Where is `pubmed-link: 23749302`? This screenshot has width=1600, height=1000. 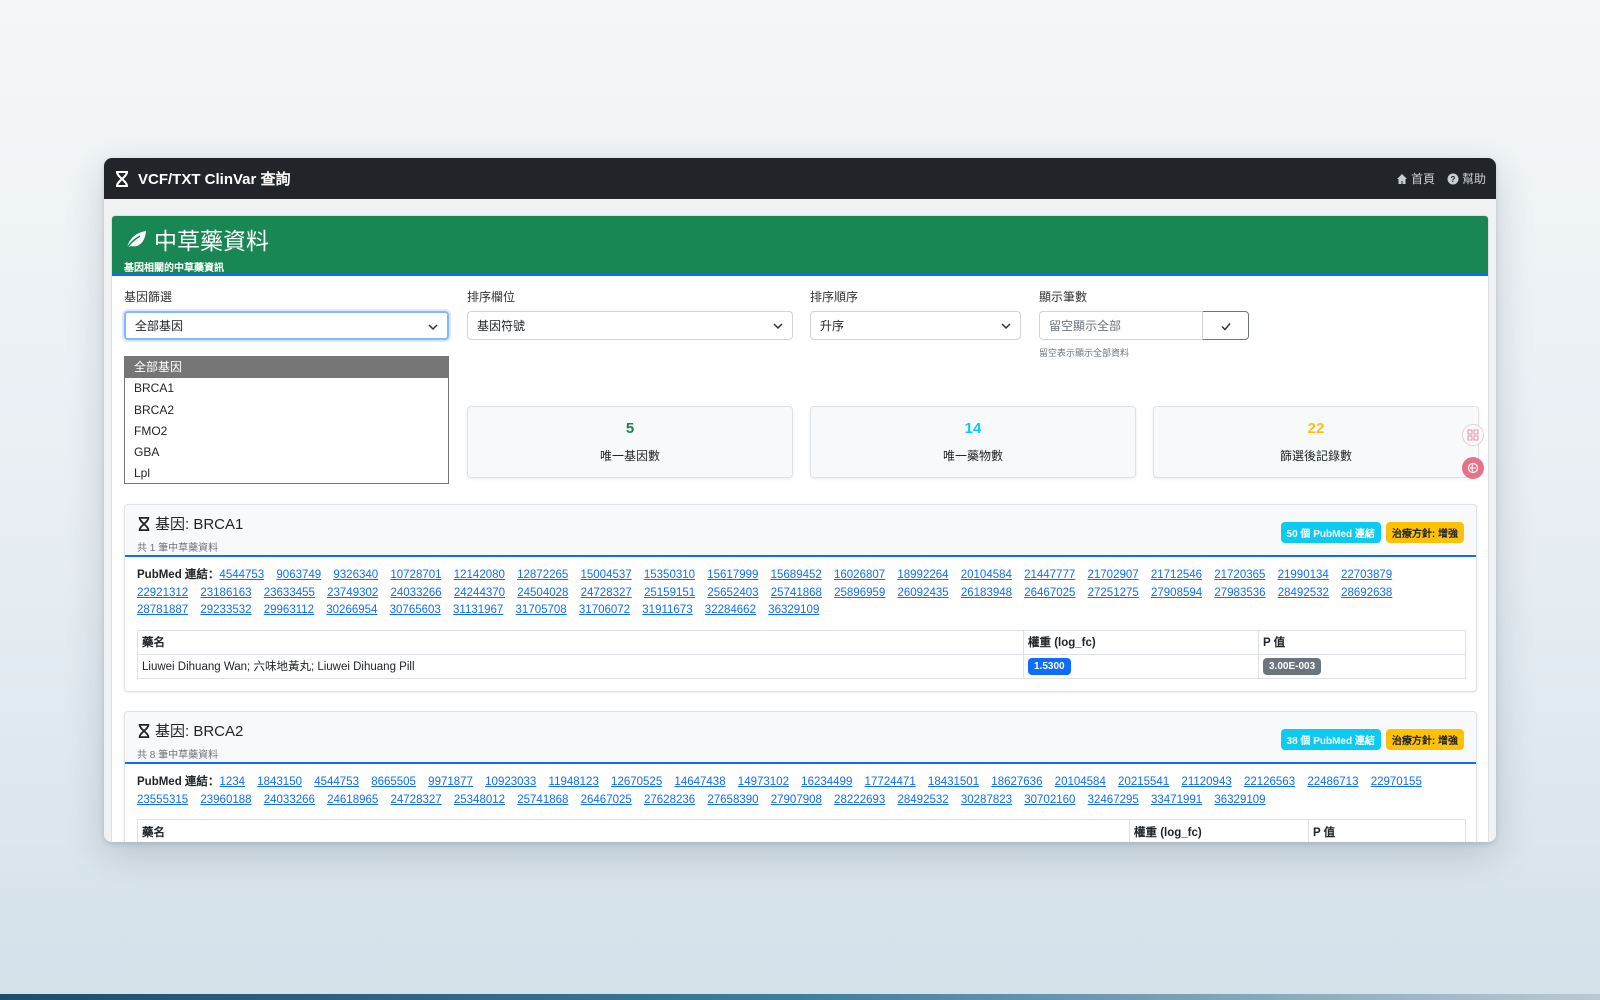
pubmed-link: 23749302 is located at coordinates (352, 593).